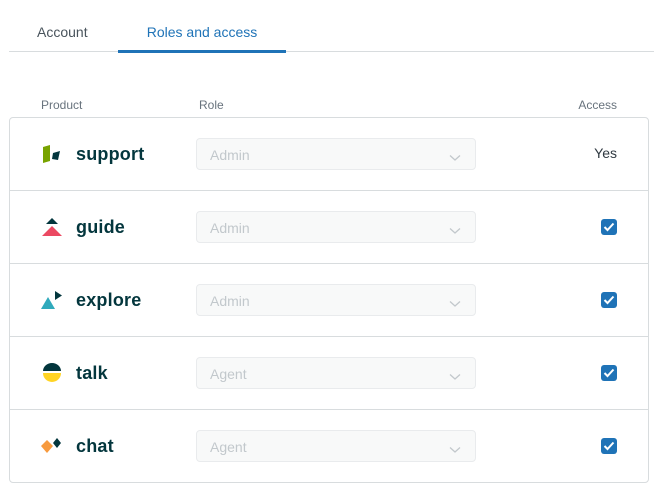 The height and width of the screenshot is (491, 654). I want to click on column-header-role: Role, so click(211, 105).